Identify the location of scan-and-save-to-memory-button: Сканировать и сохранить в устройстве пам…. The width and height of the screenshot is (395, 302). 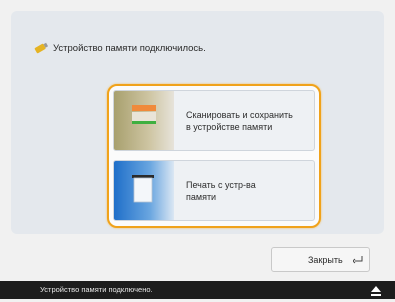
(214, 120).